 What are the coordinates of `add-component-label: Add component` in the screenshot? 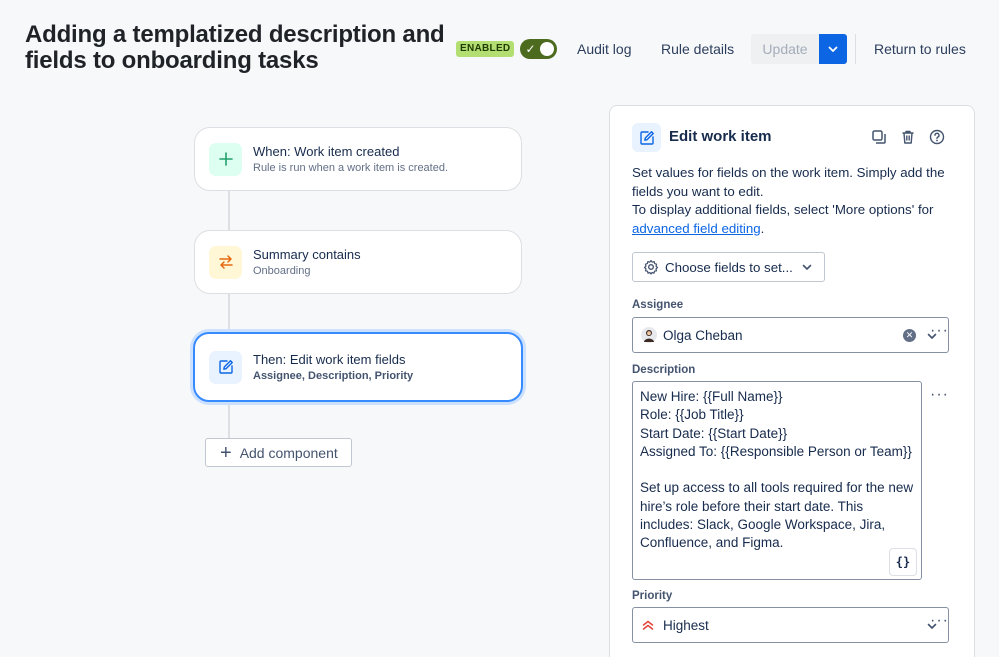 It's located at (288, 452).